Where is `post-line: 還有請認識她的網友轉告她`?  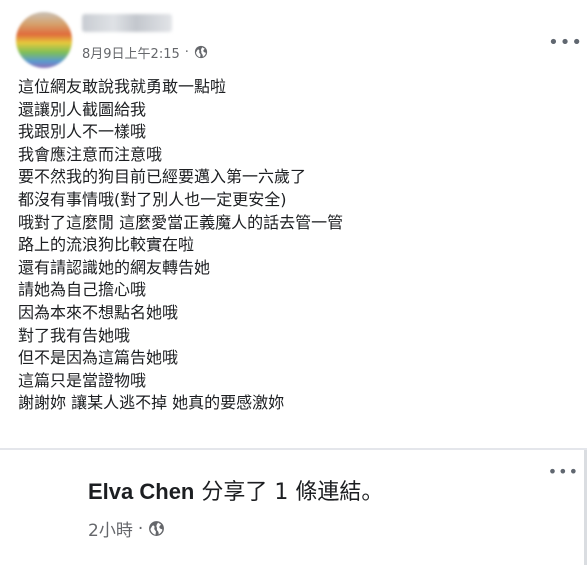
post-line: 還有請認識她的網友轉告她 is located at coordinates (114, 267).